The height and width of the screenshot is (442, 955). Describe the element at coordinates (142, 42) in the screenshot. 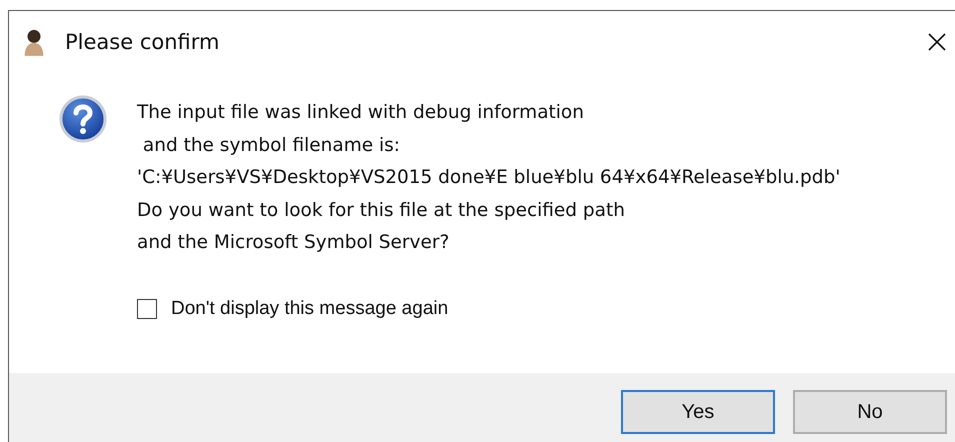

I see `window-title: Please confirm` at that location.